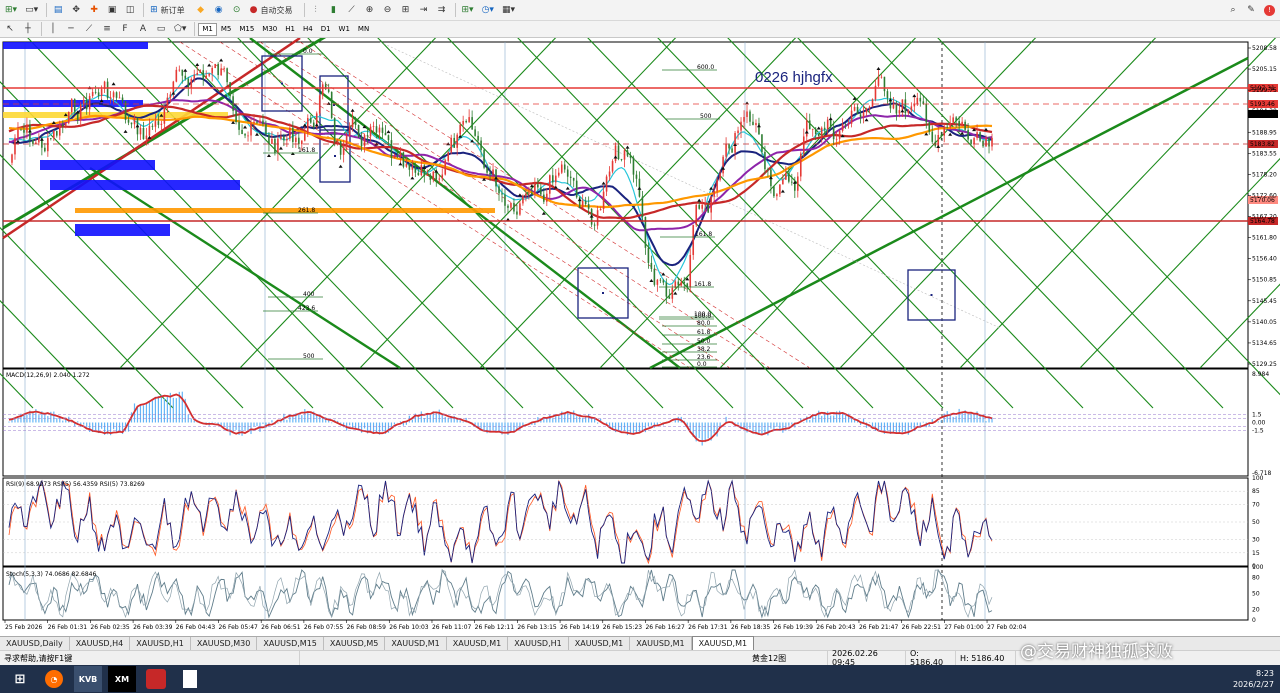 This screenshot has width=1280, height=693. What do you see at coordinates (290, 29) in the screenshot?
I see `timeframe-h1: H1` at bounding box center [290, 29].